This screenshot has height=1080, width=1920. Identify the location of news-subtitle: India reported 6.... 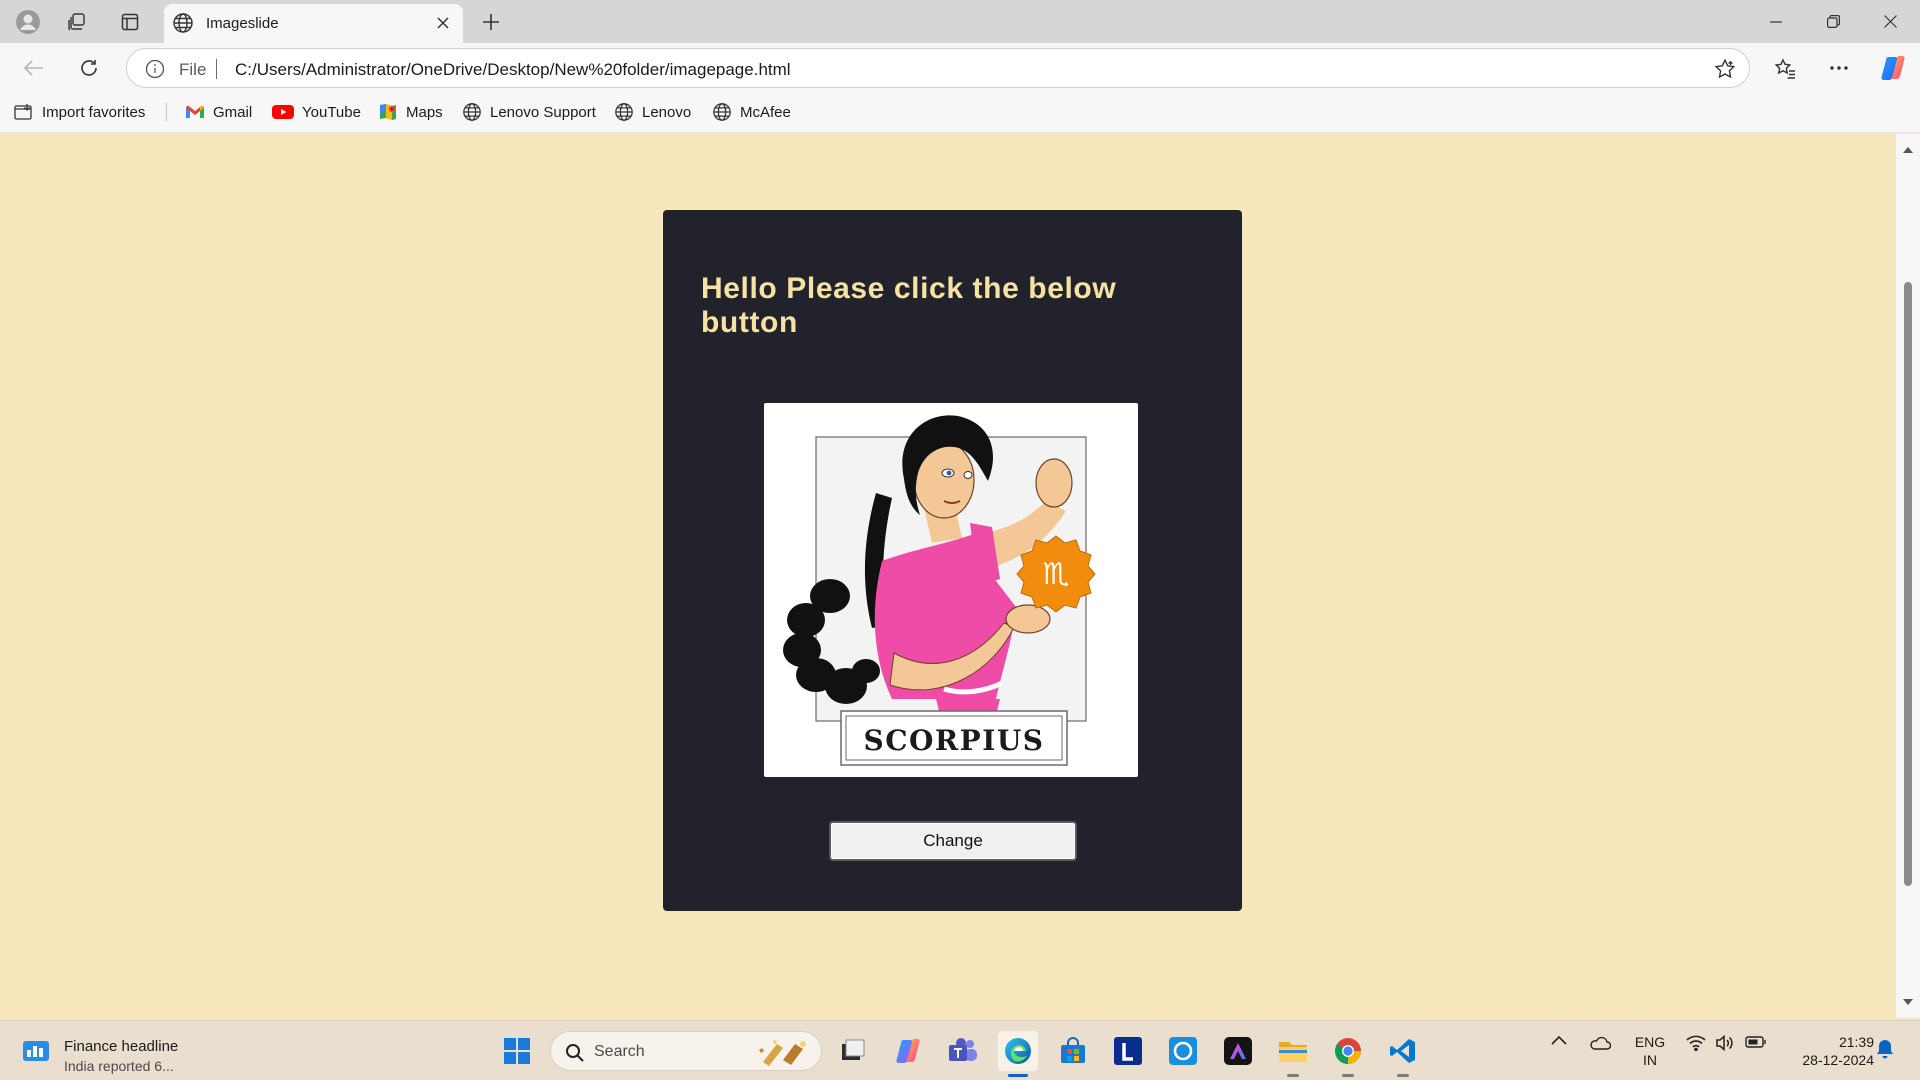
(119, 1066).